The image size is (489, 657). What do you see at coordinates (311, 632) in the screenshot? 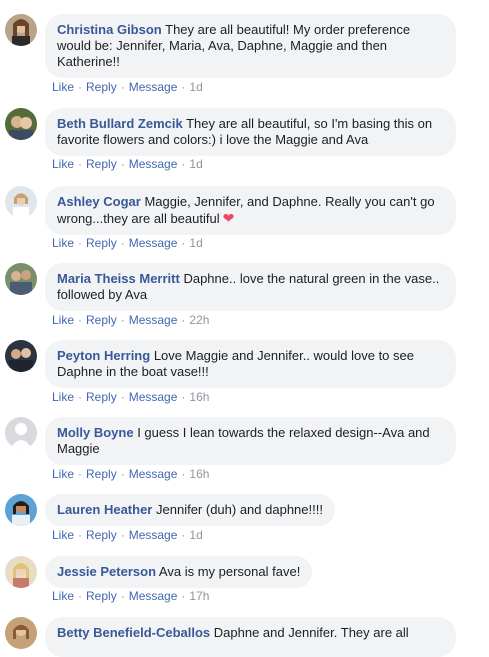
I see `comment-text: Daphne and Jennifer. They are all` at bounding box center [311, 632].